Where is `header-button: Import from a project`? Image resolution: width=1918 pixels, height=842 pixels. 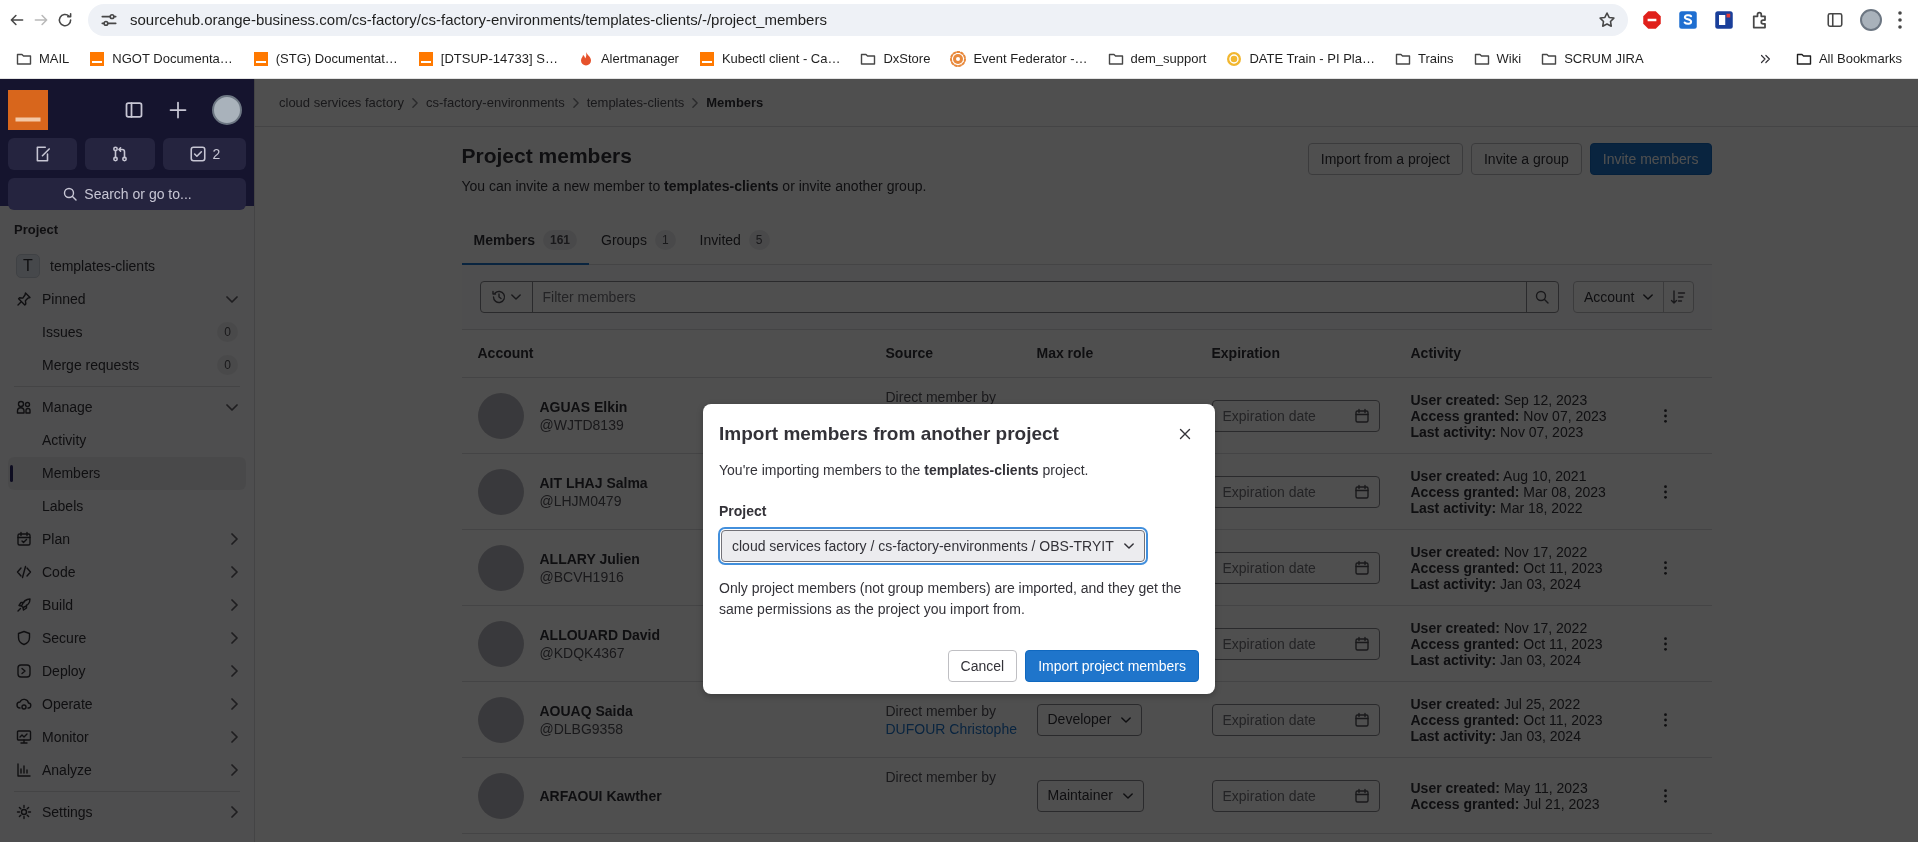 header-button: Import from a project is located at coordinates (1385, 159).